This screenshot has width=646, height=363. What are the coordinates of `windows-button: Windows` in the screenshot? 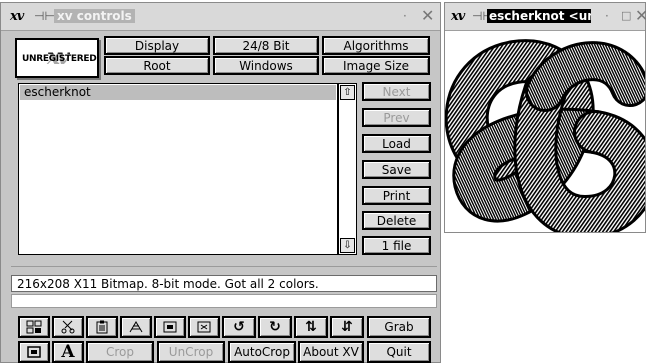 It's located at (266, 65).